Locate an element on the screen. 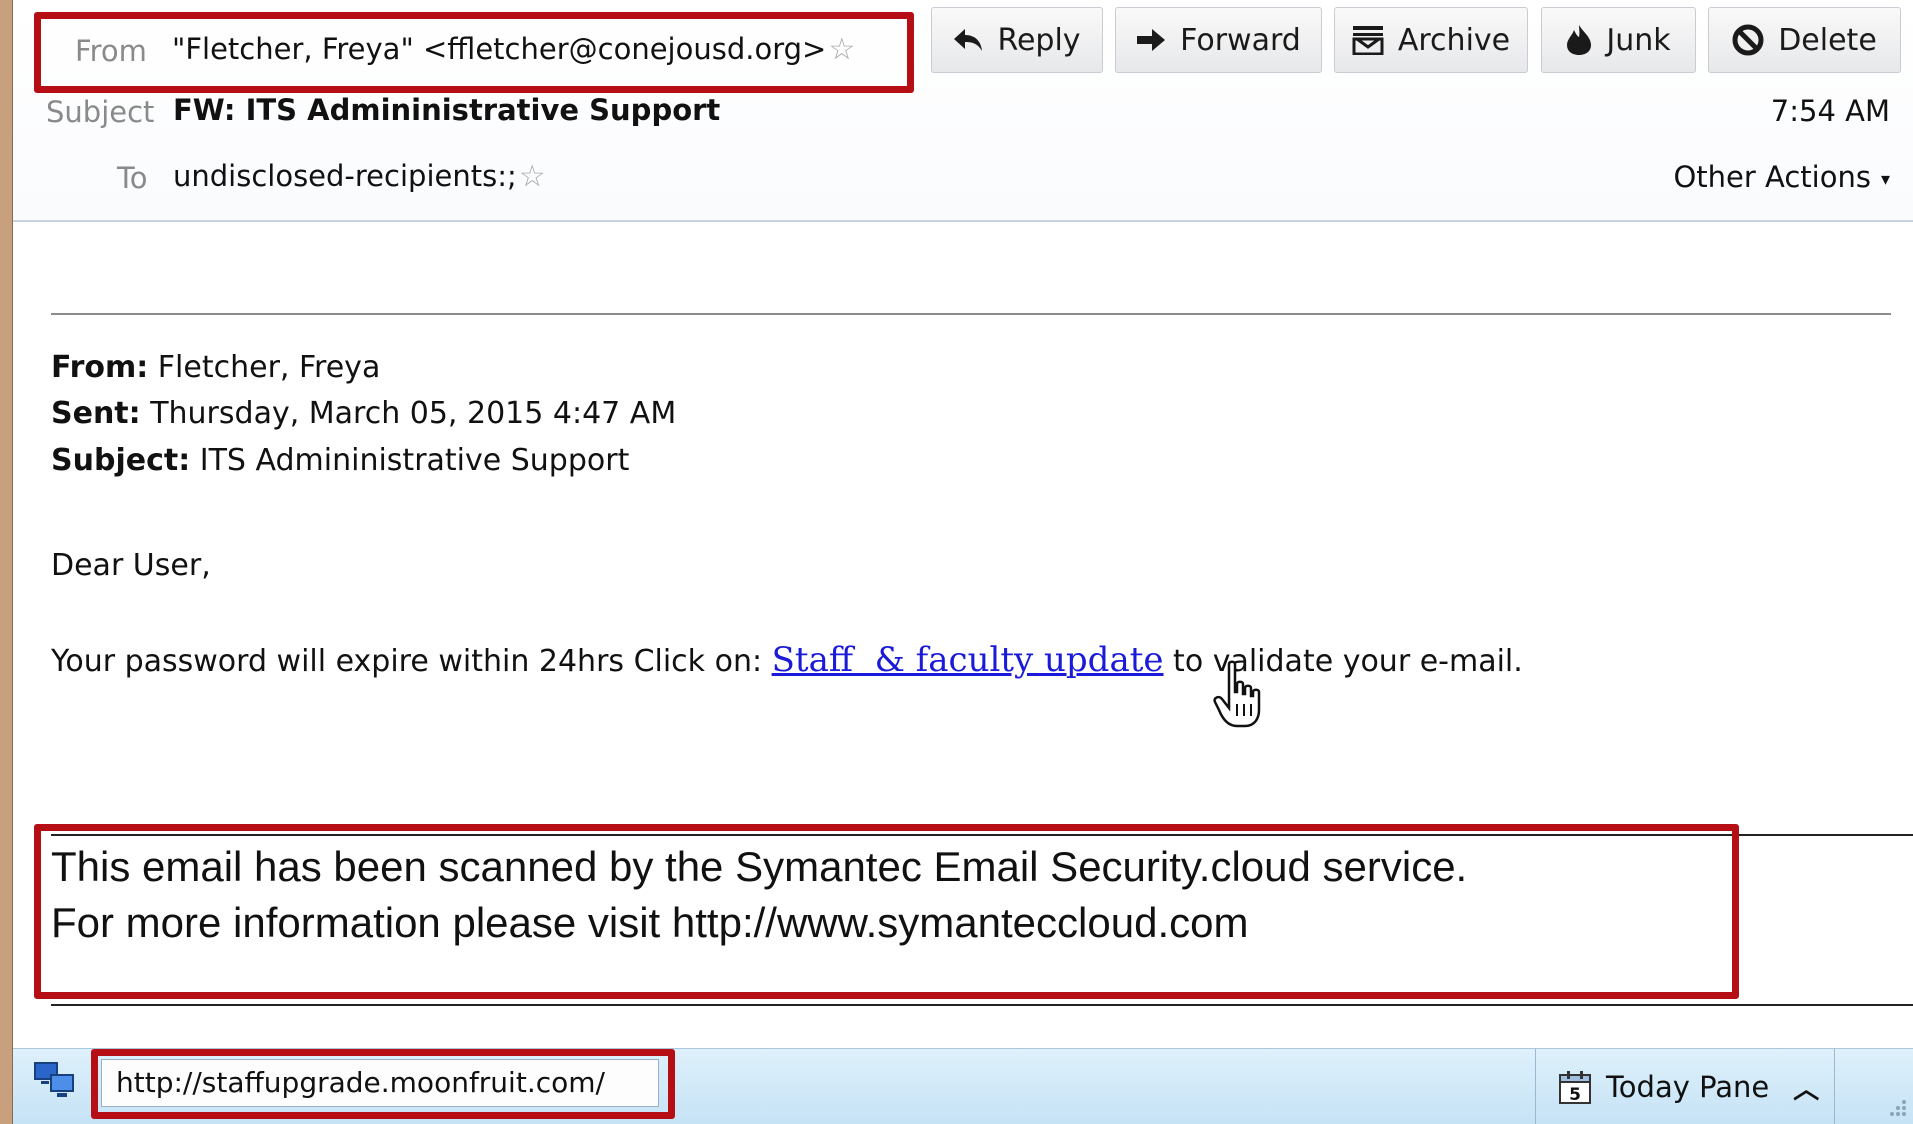 This screenshot has height=1124, width=1913. delete-button: Delete is located at coordinates (1804, 40).